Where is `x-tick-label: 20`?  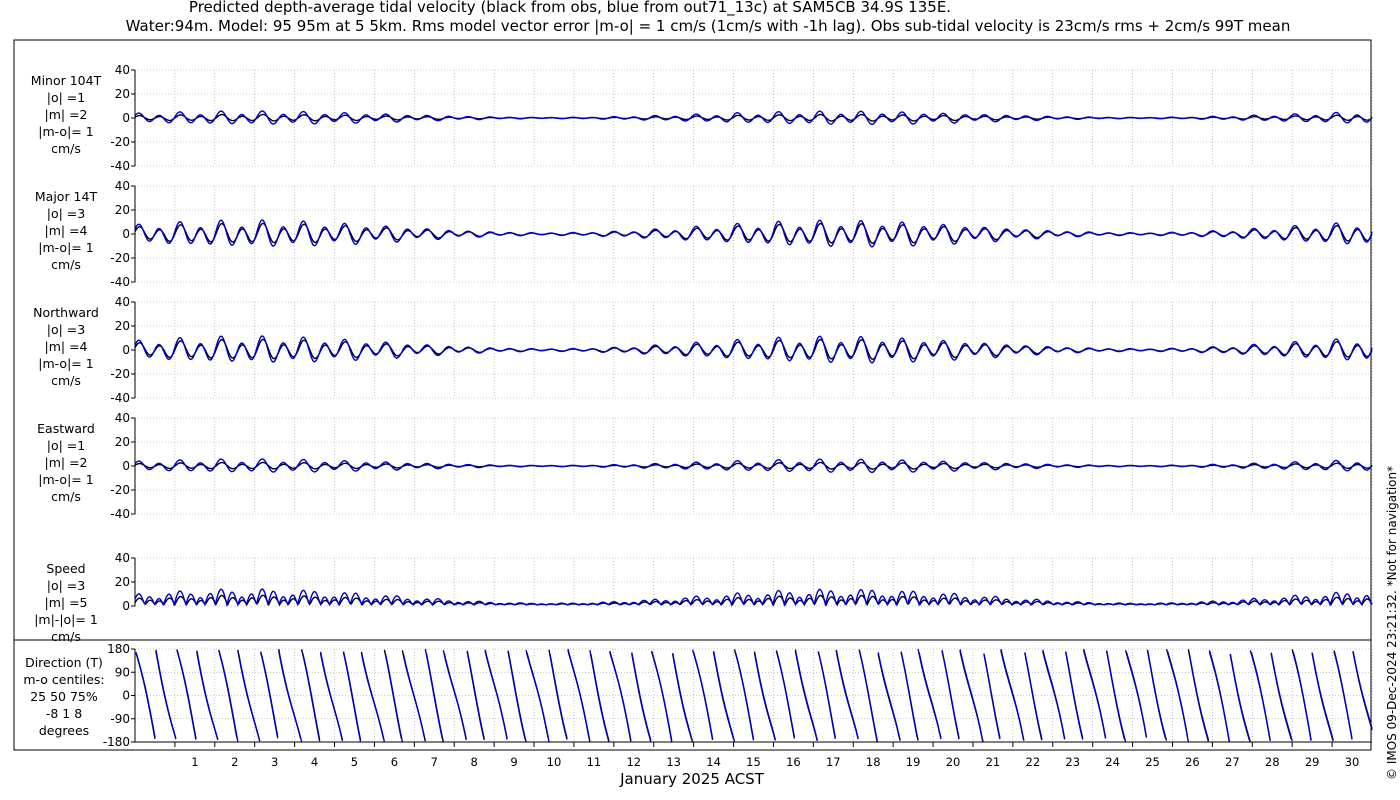 x-tick-label: 20 is located at coordinates (953, 762).